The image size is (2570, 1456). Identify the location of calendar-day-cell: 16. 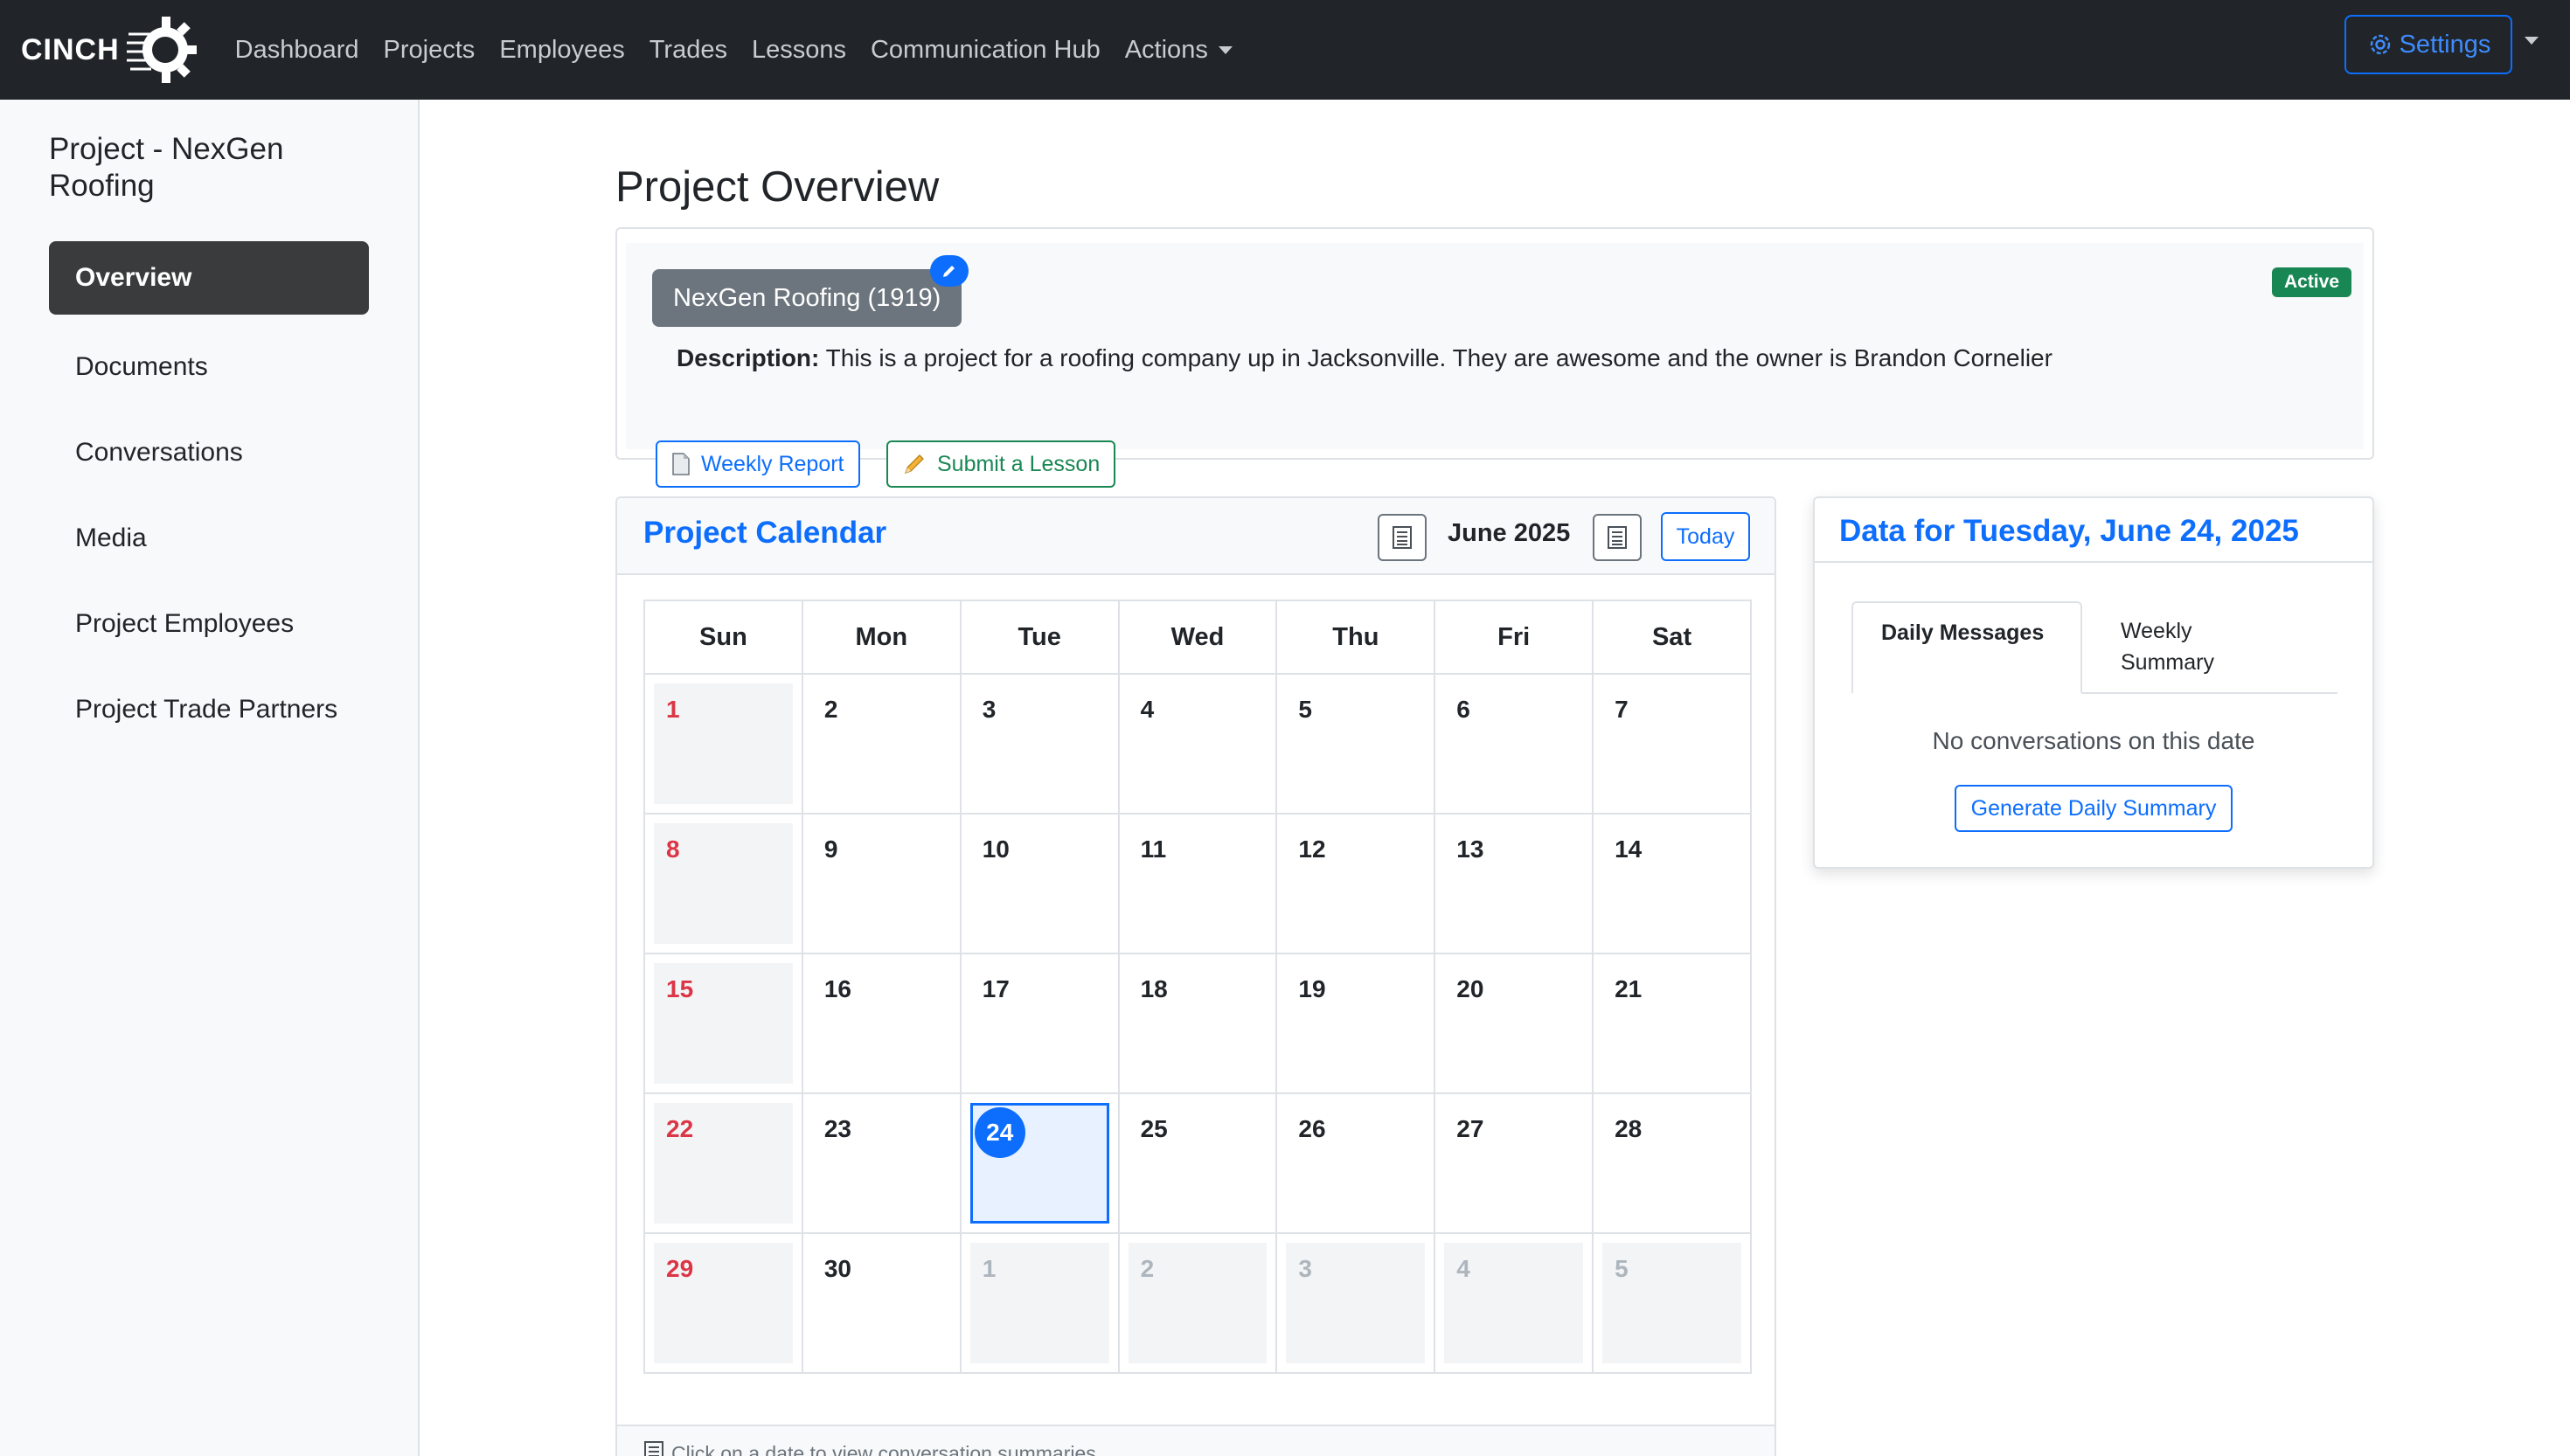
(881, 1023).